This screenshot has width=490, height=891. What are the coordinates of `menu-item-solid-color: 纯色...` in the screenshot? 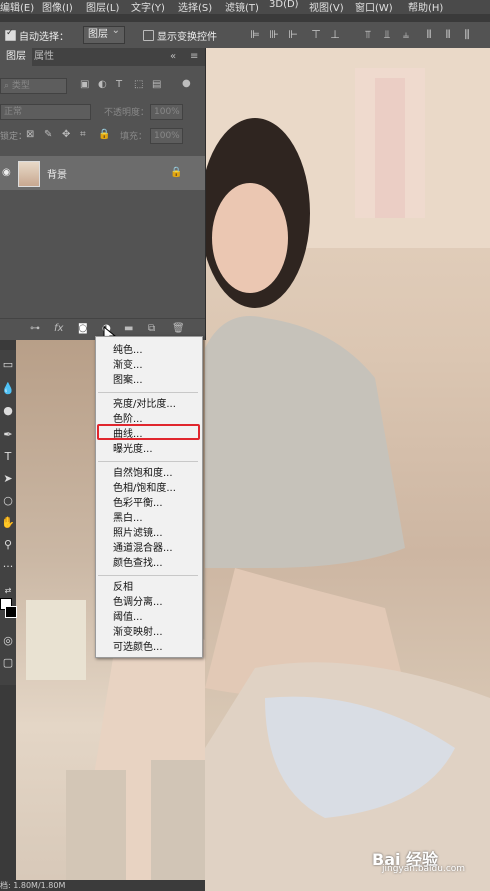 It's located at (128, 351).